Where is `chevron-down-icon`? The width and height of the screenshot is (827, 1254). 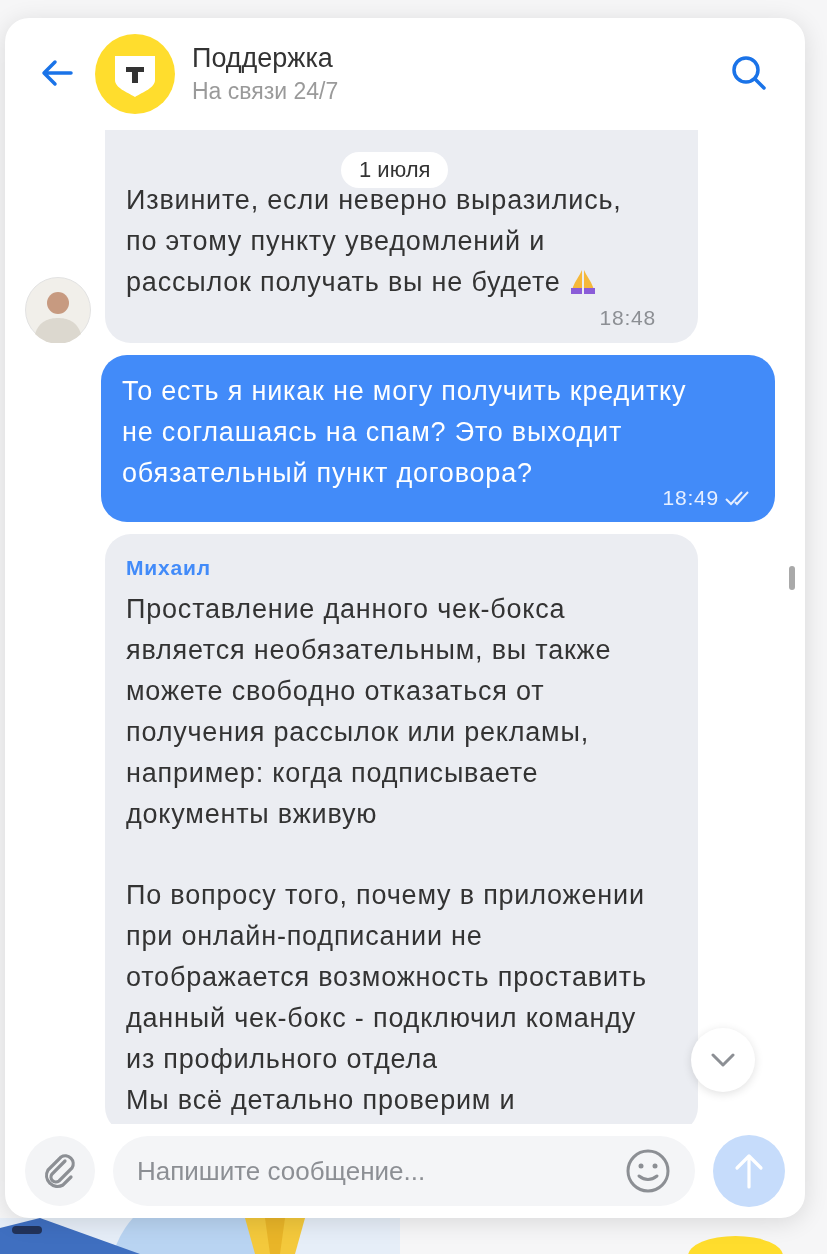 chevron-down-icon is located at coordinates (723, 1060).